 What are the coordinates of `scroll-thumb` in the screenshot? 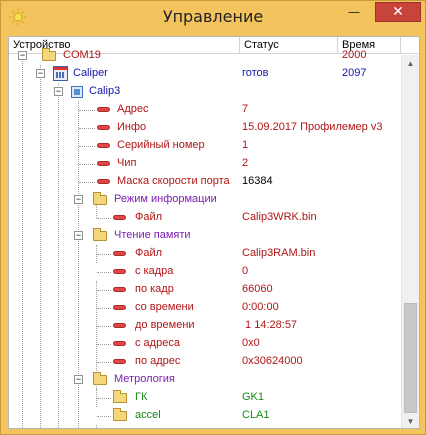 It's located at (410, 358).